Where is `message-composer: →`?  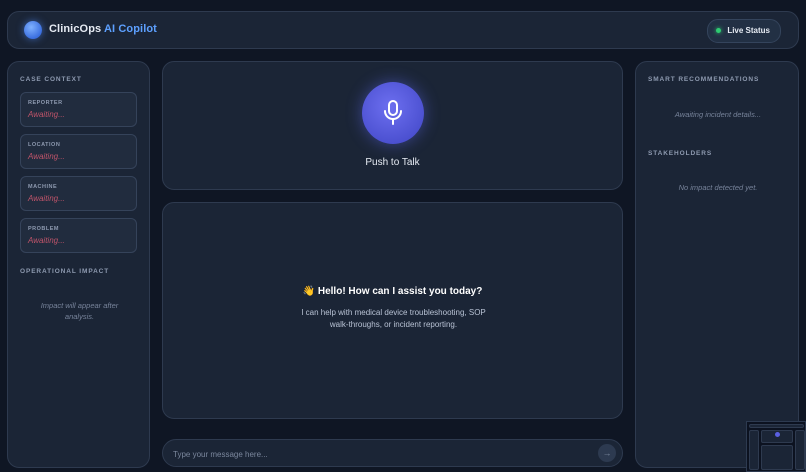 message-composer: → is located at coordinates (392, 453).